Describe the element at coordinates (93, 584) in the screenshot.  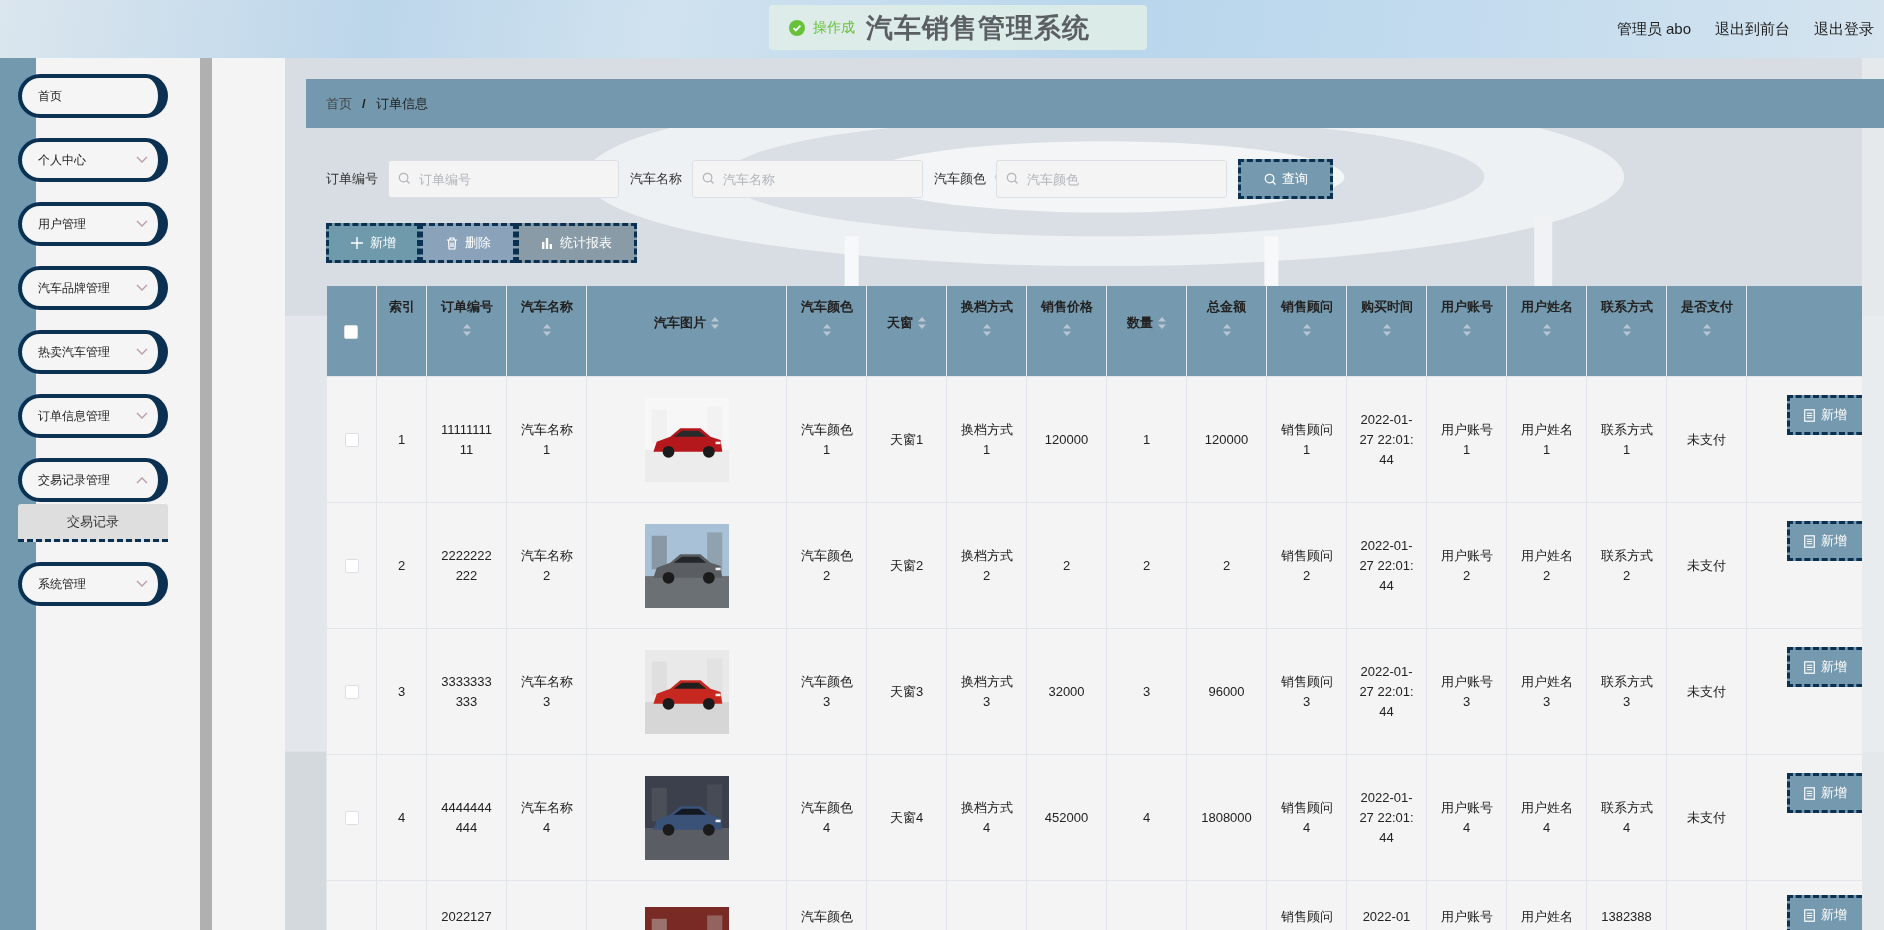
I see `menu-item: 系统管理` at that location.